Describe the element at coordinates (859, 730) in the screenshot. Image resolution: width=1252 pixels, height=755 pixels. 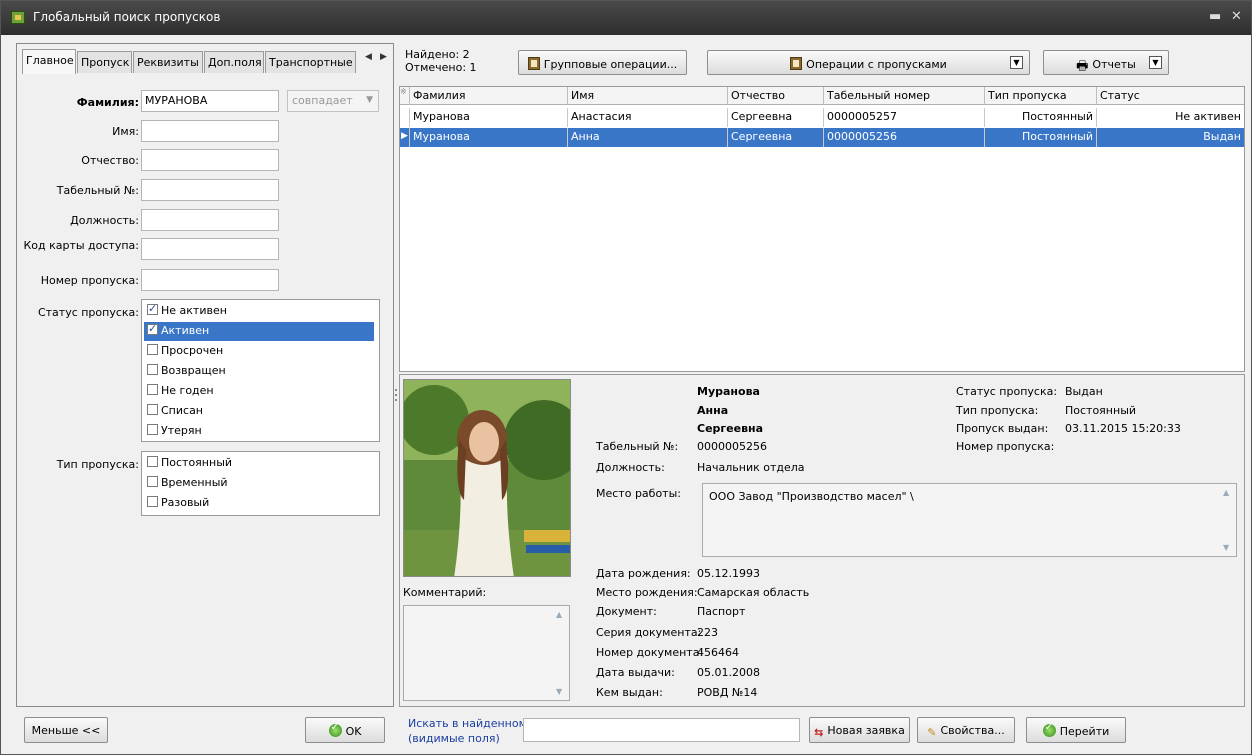
I see `new-request-button: ⇆ Новая заявка` at that location.